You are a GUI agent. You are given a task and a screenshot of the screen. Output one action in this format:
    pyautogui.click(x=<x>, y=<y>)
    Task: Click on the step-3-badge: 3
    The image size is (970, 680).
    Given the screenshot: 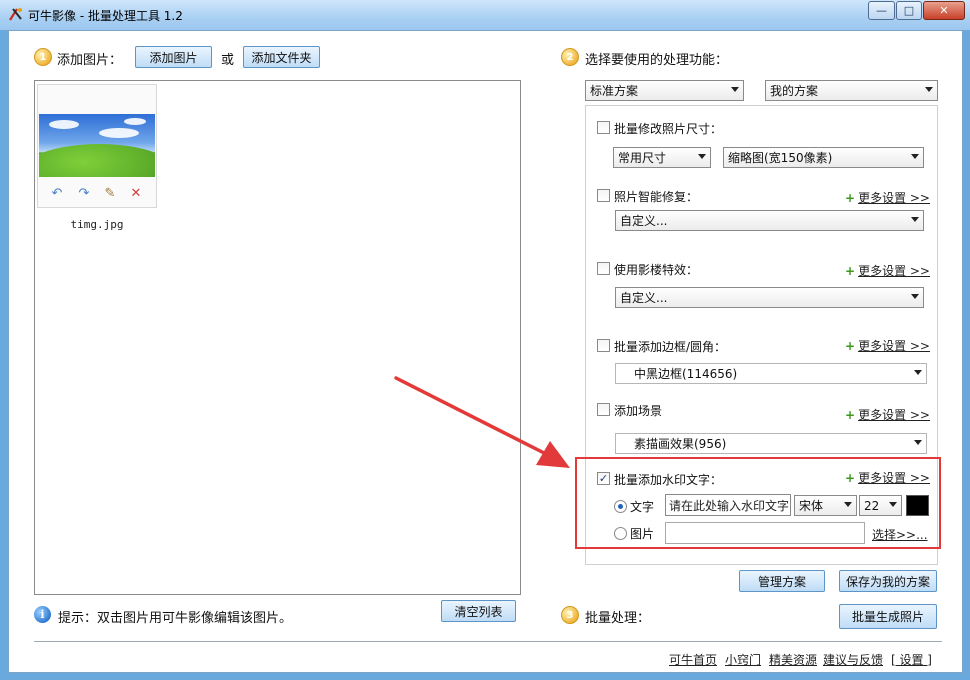 What is the action you would take?
    pyautogui.click(x=570, y=615)
    